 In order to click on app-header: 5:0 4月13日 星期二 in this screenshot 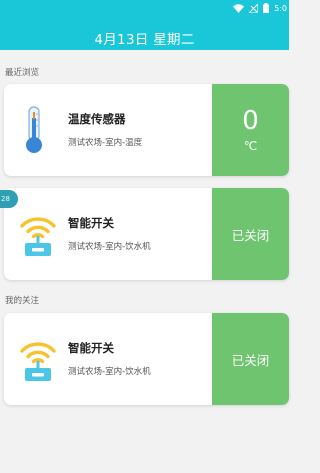, I will do `click(144, 25)`.